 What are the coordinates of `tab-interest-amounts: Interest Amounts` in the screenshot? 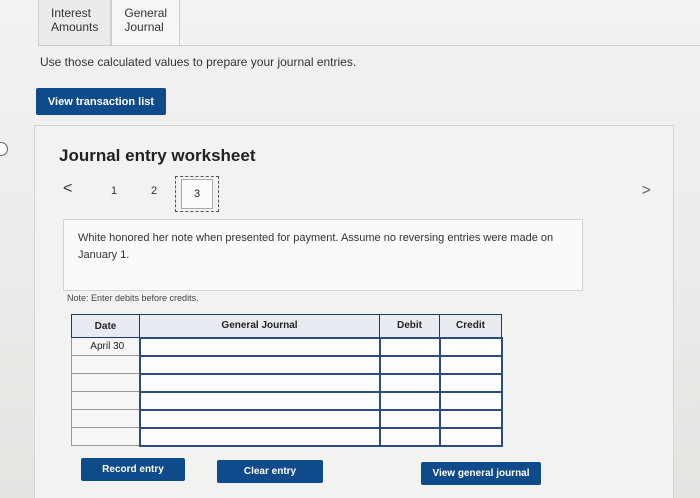 It's located at (75, 23).